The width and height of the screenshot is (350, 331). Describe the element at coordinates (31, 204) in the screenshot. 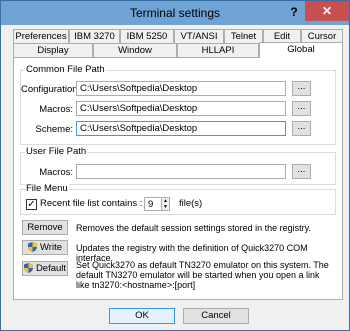

I see `recent-file-list-checkbox: ✓` at that location.